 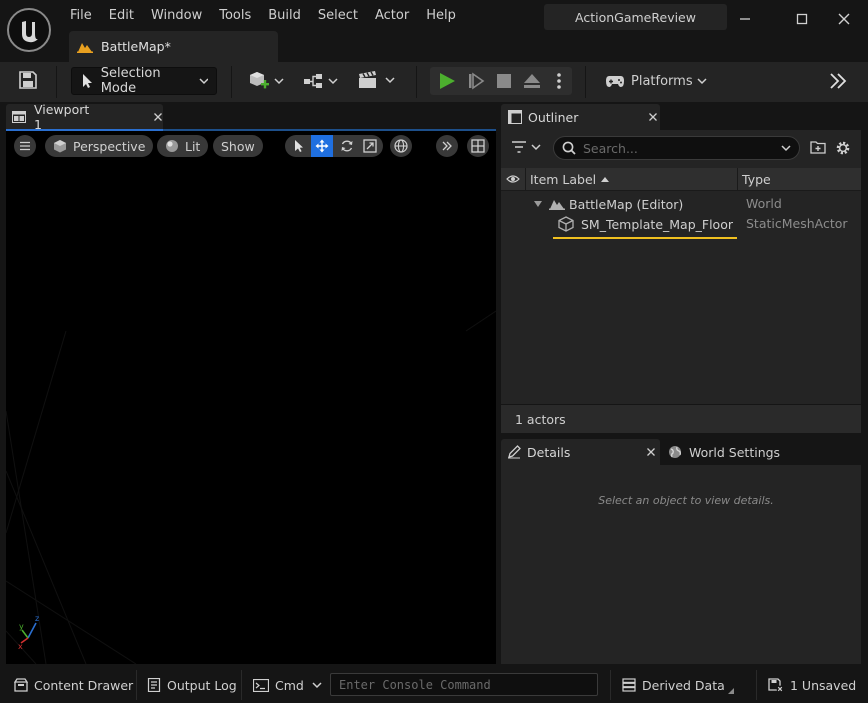 I want to click on menu-window: Window, so click(x=181, y=15).